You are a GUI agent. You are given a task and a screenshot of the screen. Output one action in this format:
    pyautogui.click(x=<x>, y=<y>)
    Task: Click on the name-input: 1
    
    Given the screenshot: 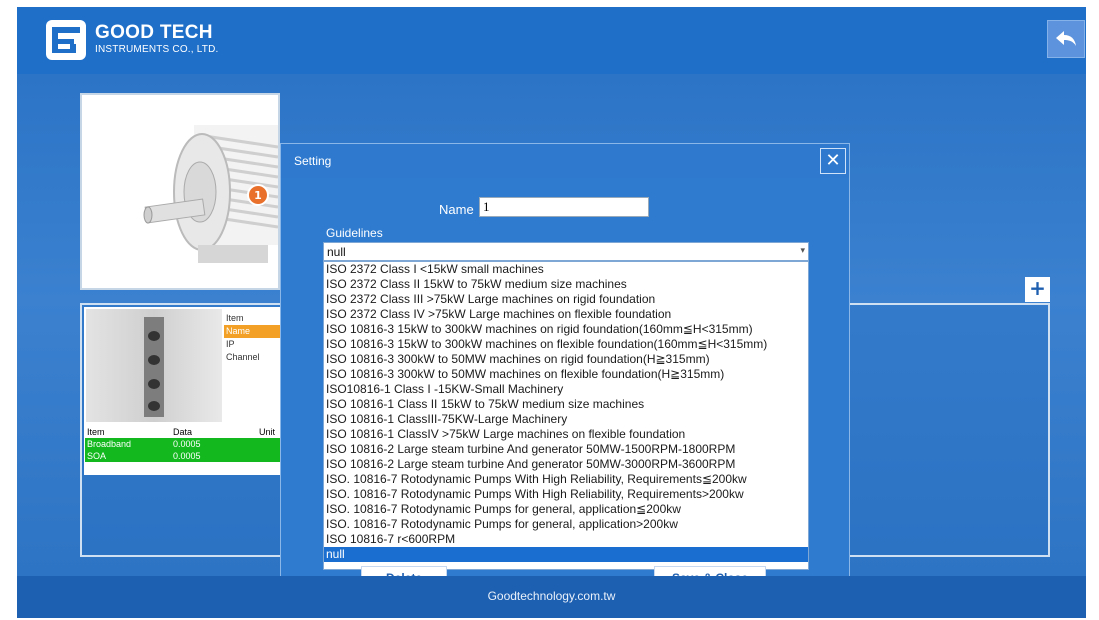 What is the action you would take?
    pyautogui.click(x=564, y=207)
    